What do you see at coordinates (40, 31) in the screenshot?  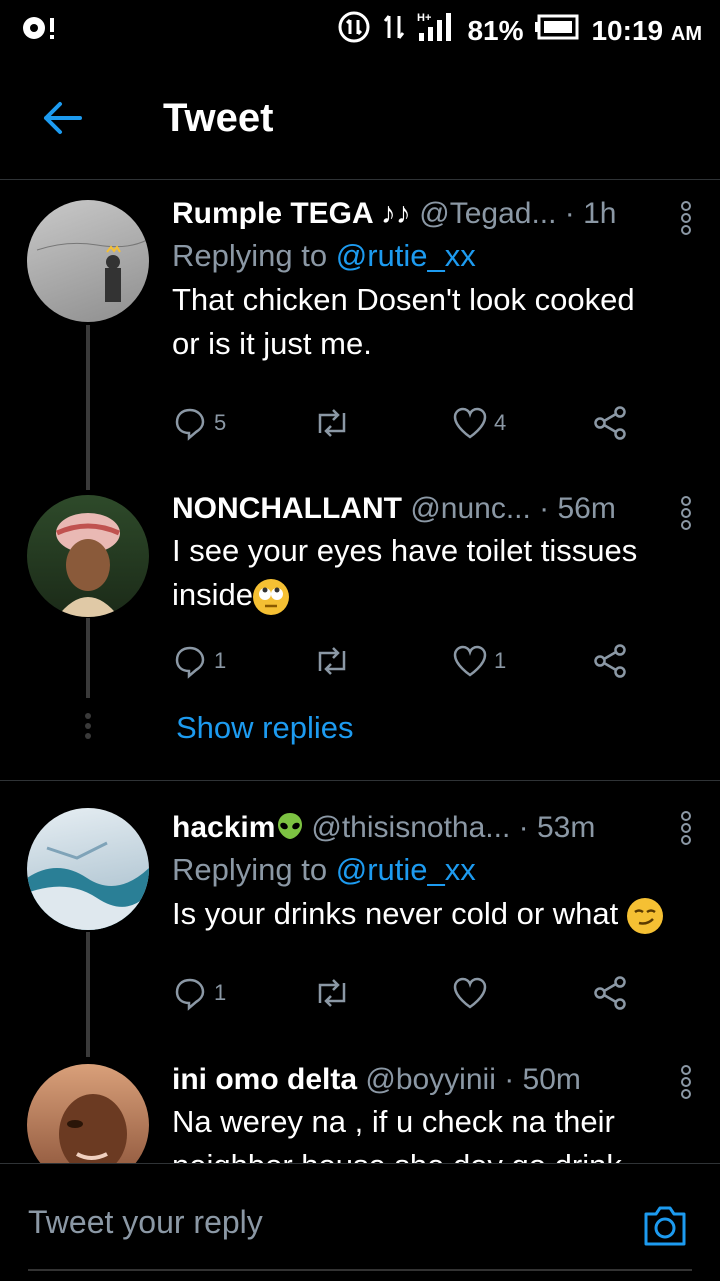 I see `notification-icon` at bounding box center [40, 31].